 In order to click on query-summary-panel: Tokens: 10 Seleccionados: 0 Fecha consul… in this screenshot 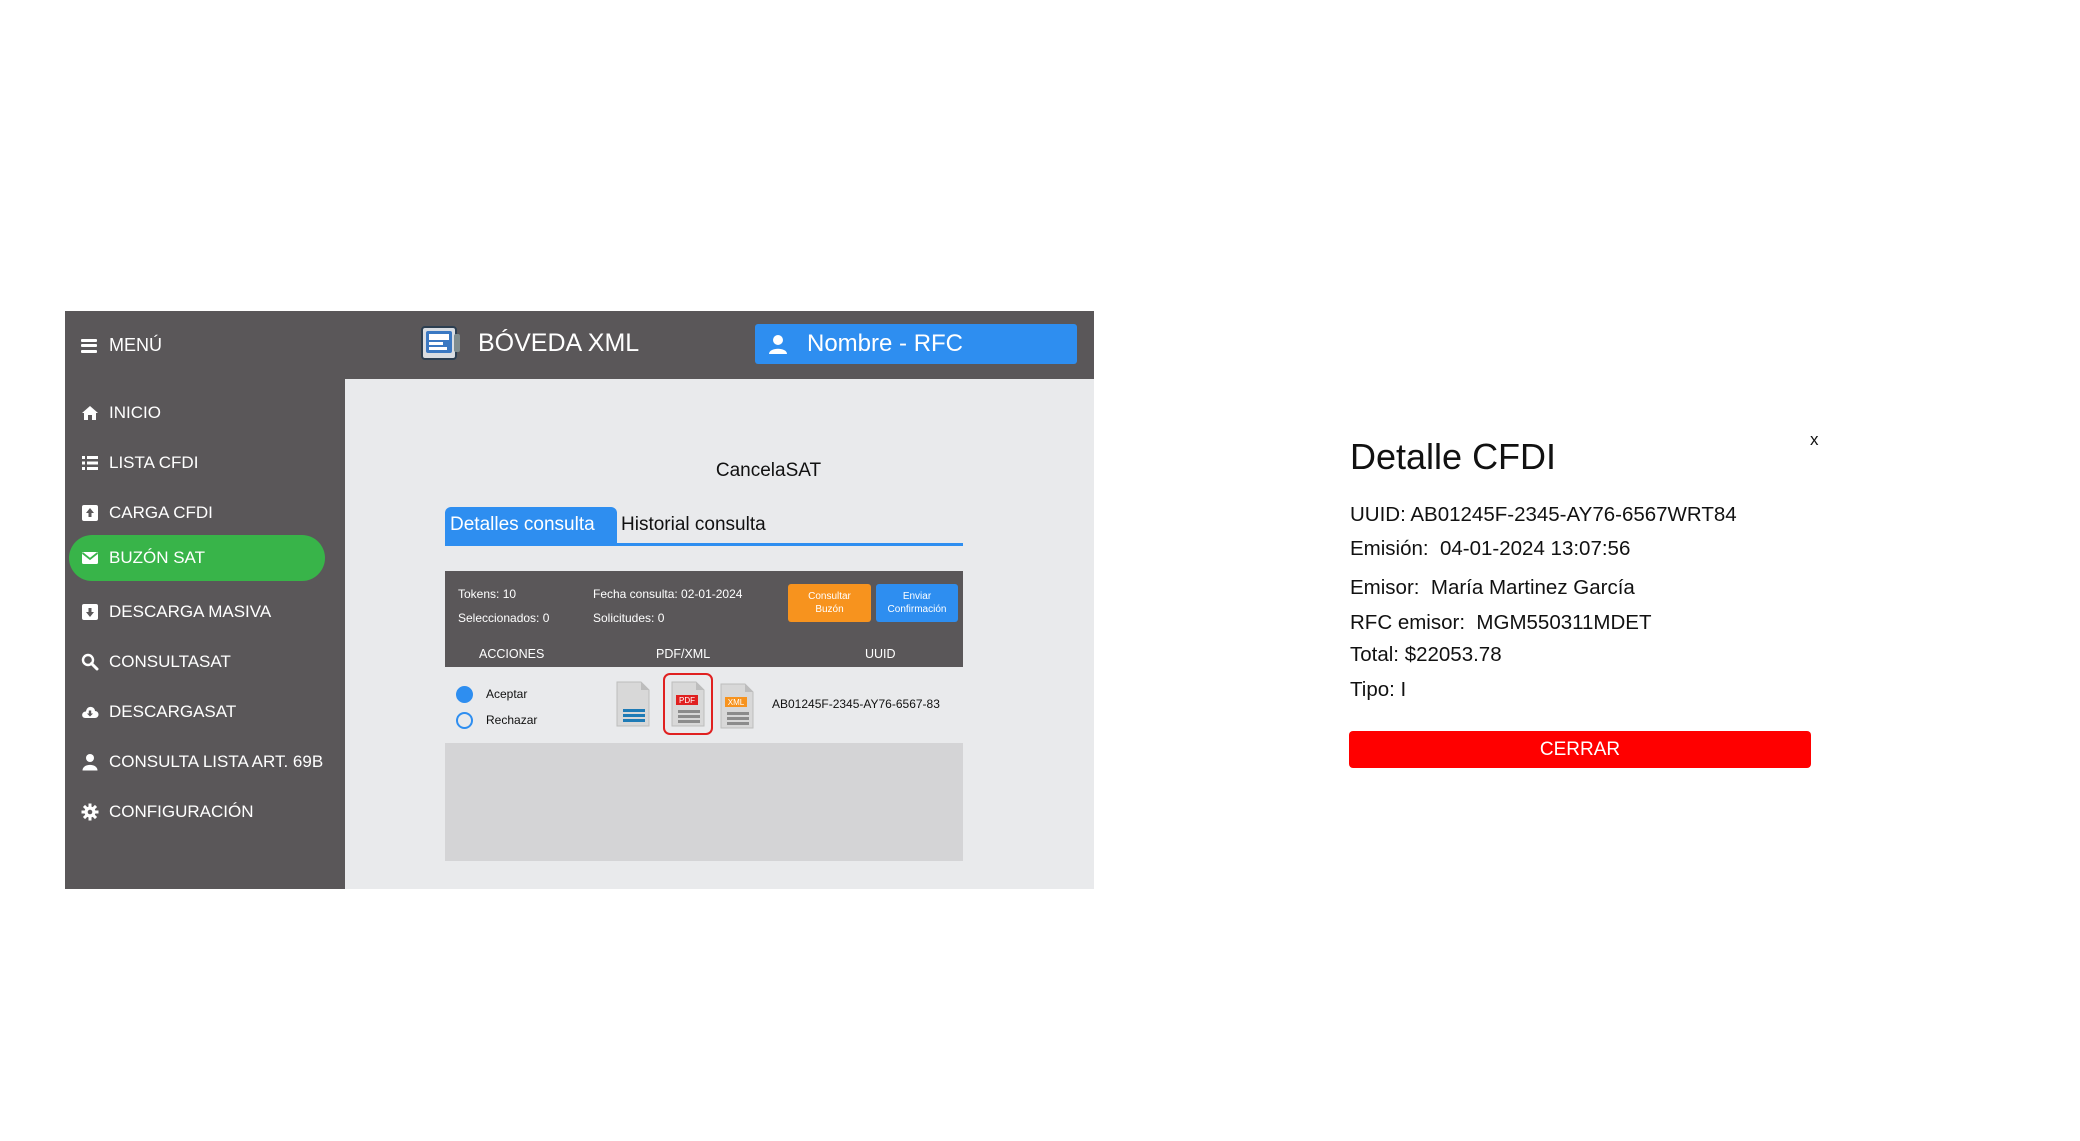, I will do `click(704, 619)`.